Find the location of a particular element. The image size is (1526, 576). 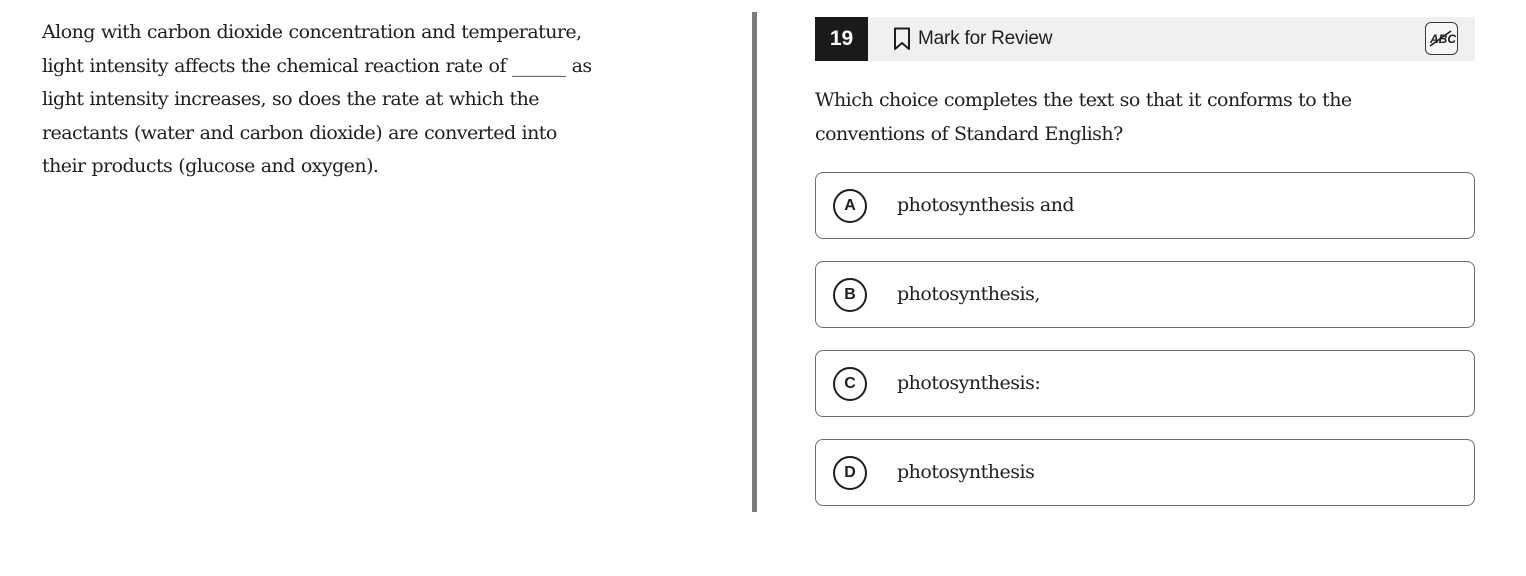

bookmark-icon is located at coordinates (902, 39).